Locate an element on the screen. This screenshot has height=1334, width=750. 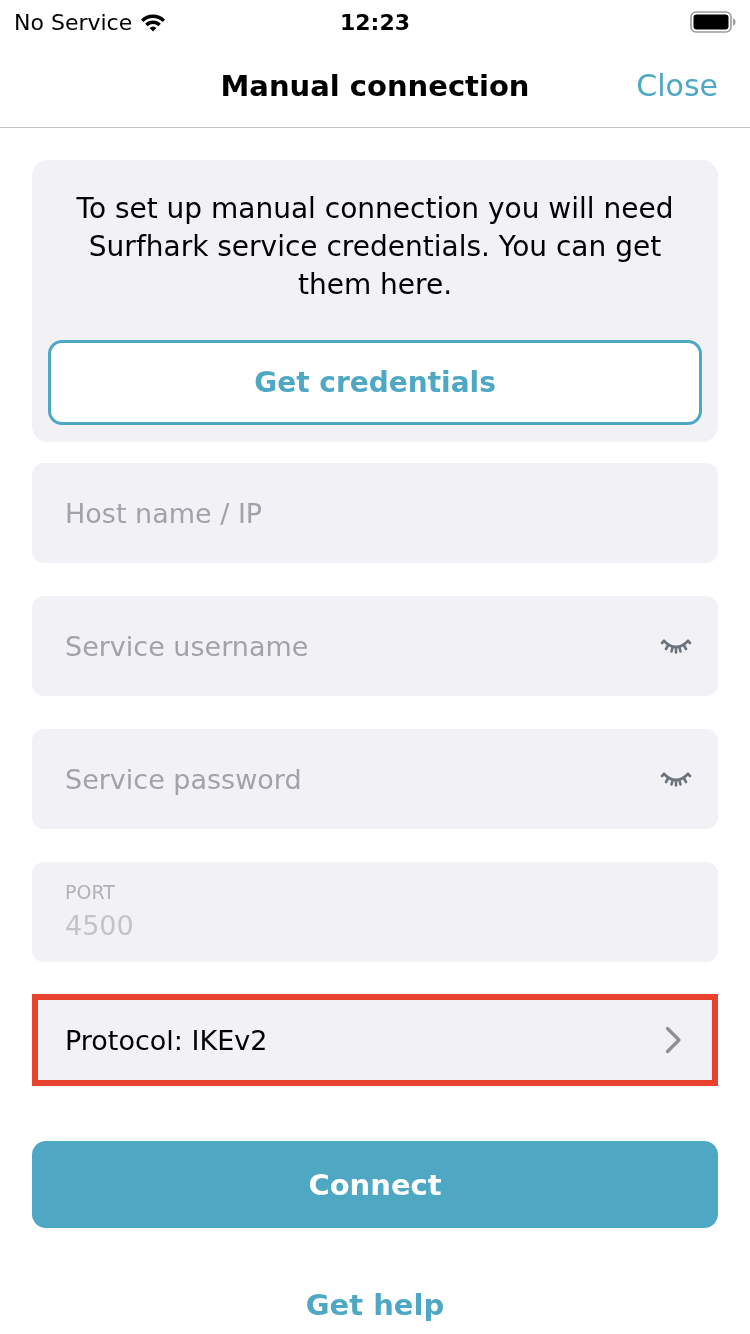
wifi-icon is located at coordinates (153, 22).